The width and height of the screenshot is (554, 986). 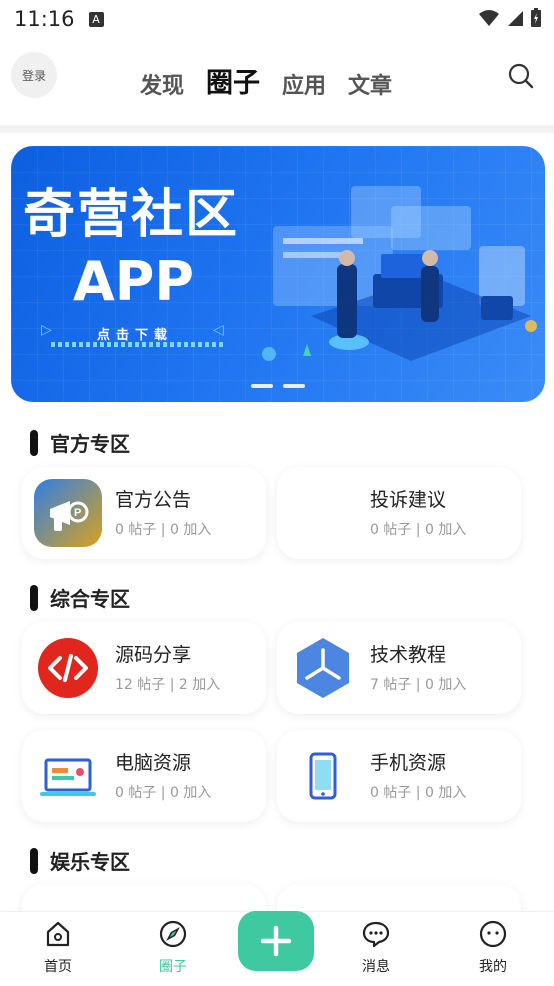 I want to click on notification-icon: A, so click(x=96, y=19).